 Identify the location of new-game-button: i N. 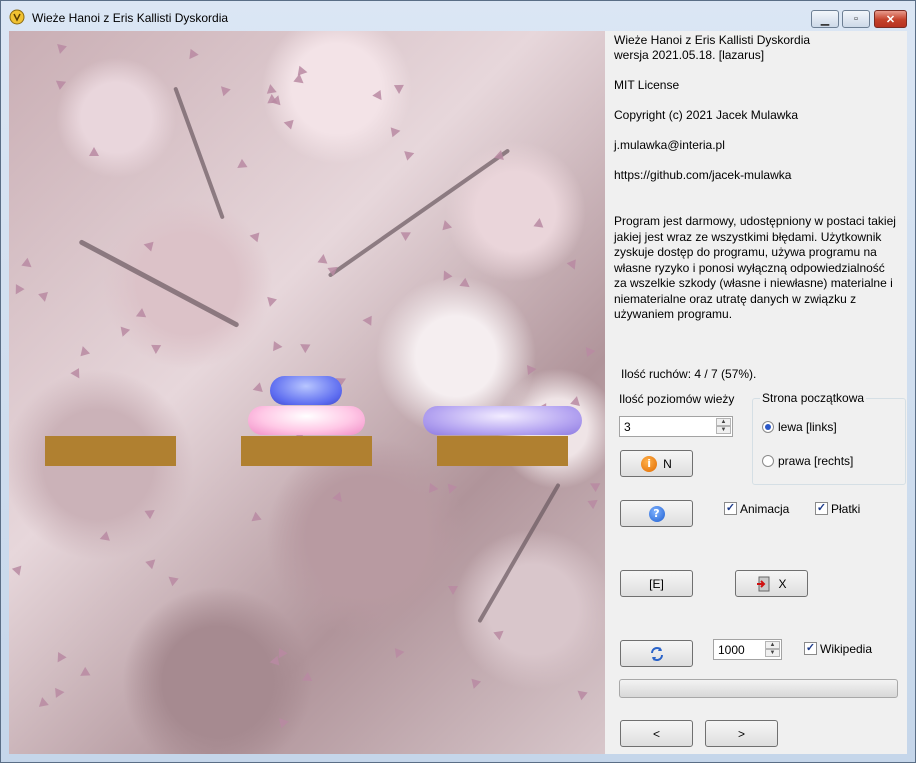
(656, 463).